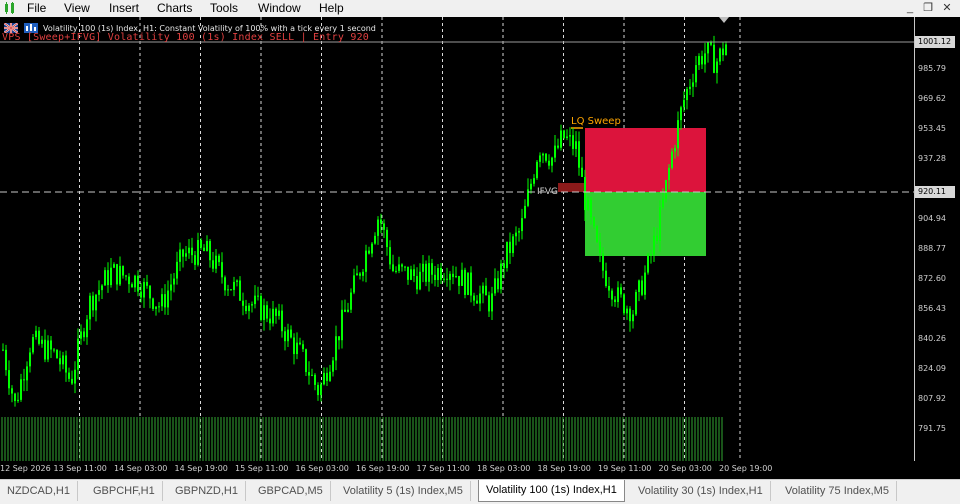 Image resolution: width=960 pixels, height=504 pixels. What do you see at coordinates (564, 468) in the screenshot?
I see `time-tick-label: 18 Sep 19:00` at bounding box center [564, 468].